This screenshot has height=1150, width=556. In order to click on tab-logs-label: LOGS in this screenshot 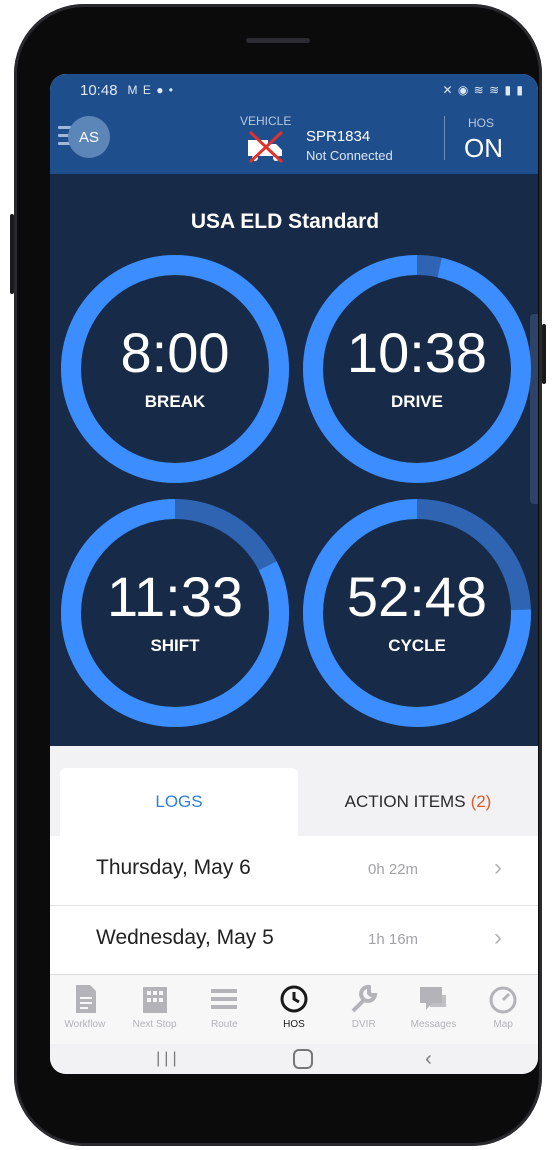, I will do `click(179, 801)`.